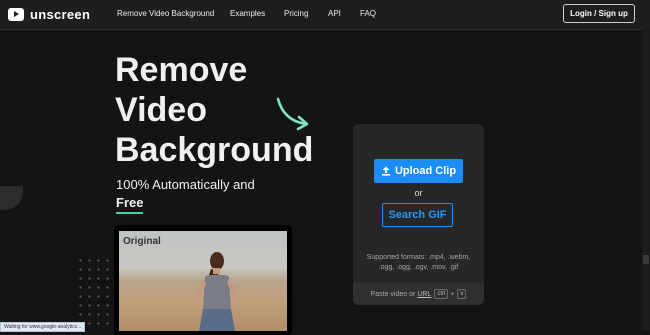 This screenshot has width=650, height=335. I want to click on decorative-dot-grid, so click(96, 293).